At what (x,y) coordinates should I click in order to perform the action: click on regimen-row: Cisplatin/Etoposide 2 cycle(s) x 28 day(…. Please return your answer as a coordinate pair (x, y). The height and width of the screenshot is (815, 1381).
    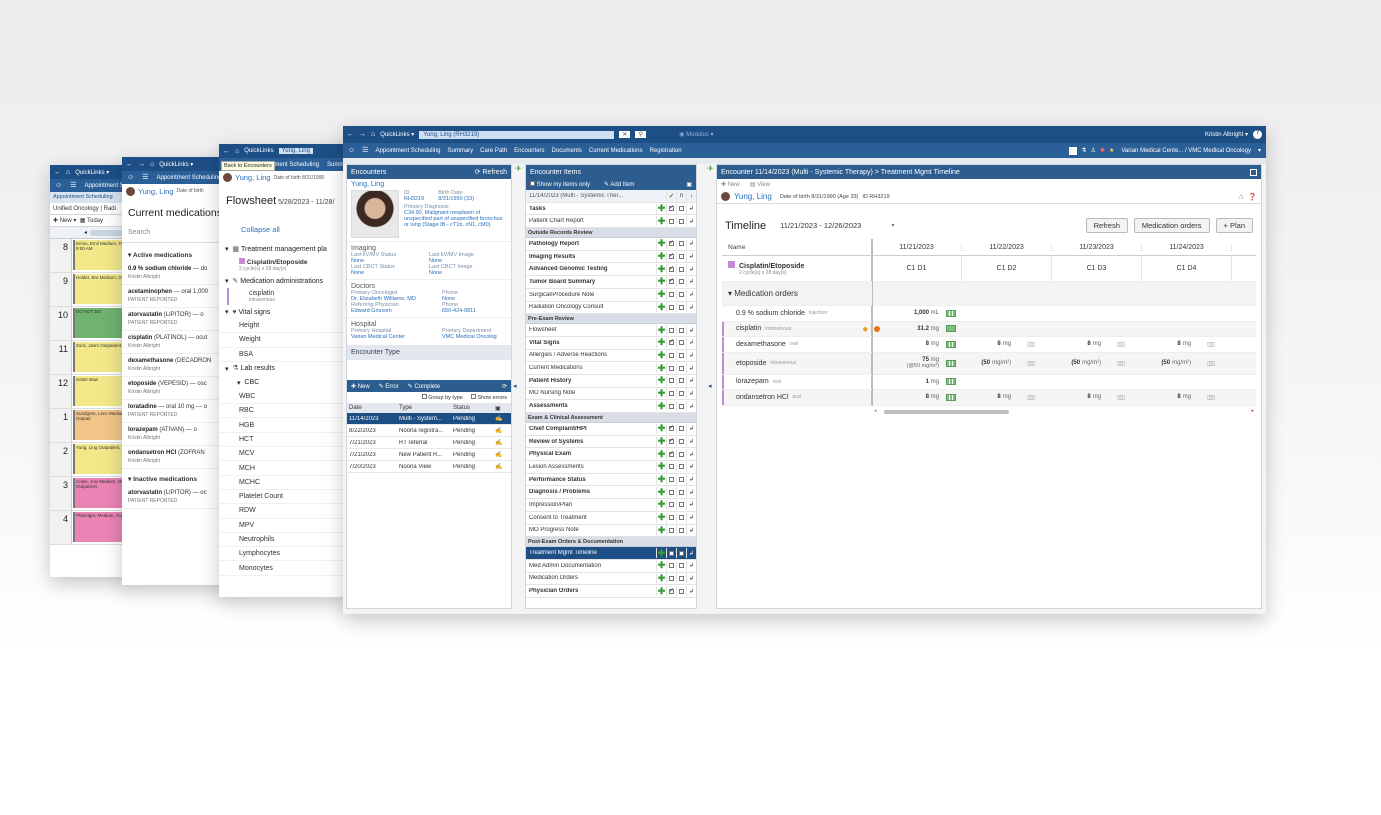
    Looking at the image, I should click on (284, 265).